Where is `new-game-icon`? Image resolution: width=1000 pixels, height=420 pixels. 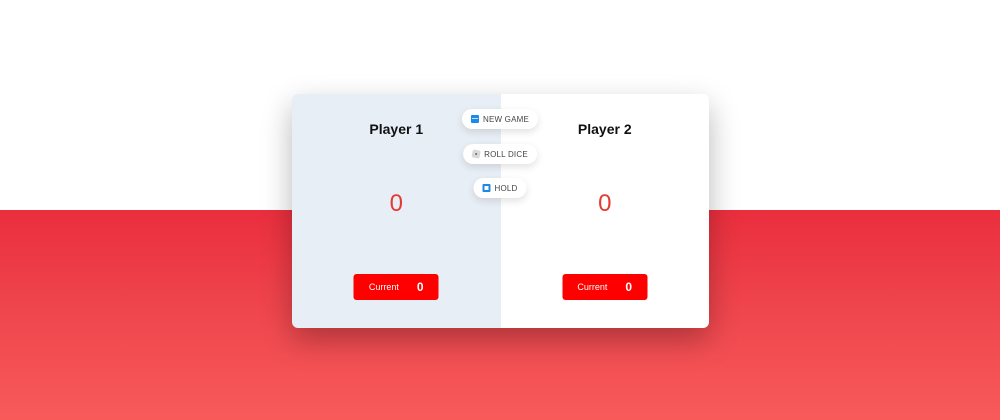
new-game-icon is located at coordinates (474, 119).